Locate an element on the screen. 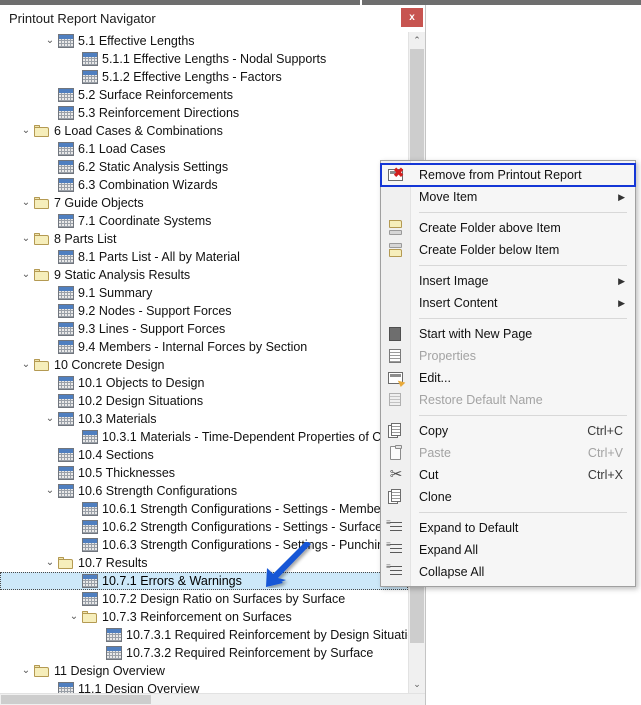  menu-item-create-folder-below-item: Create Folder below Item is located at coordinates (508, 250).